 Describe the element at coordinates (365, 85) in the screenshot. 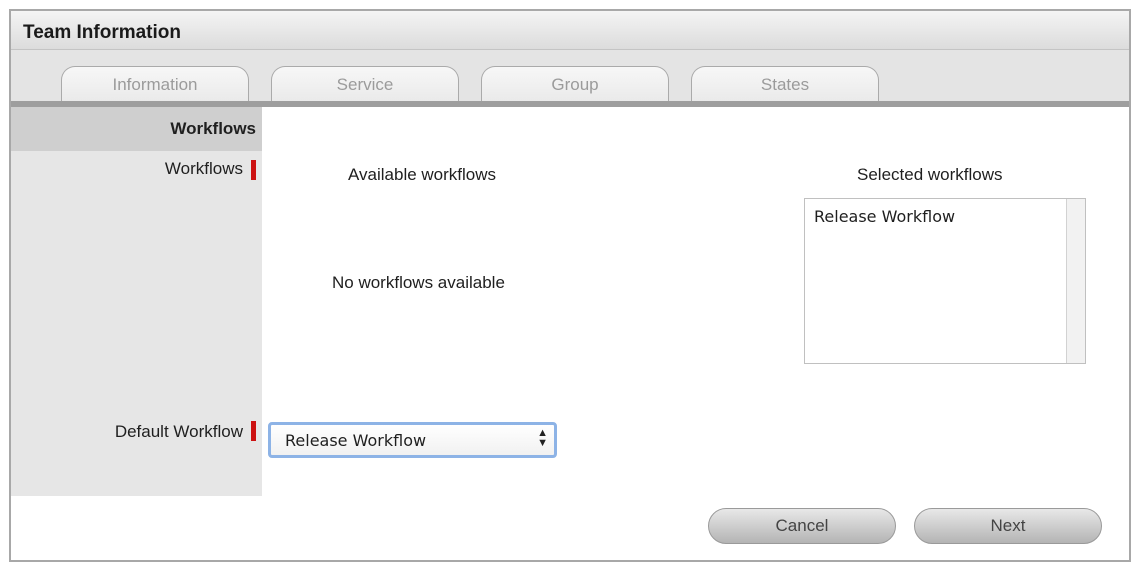

I see `tab-service: Service` at that location.